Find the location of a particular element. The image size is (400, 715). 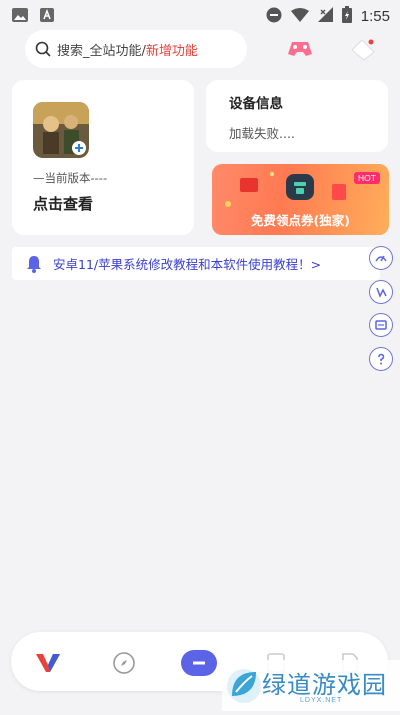

status-bar: 1:55 is located at coordinates (200, 14).